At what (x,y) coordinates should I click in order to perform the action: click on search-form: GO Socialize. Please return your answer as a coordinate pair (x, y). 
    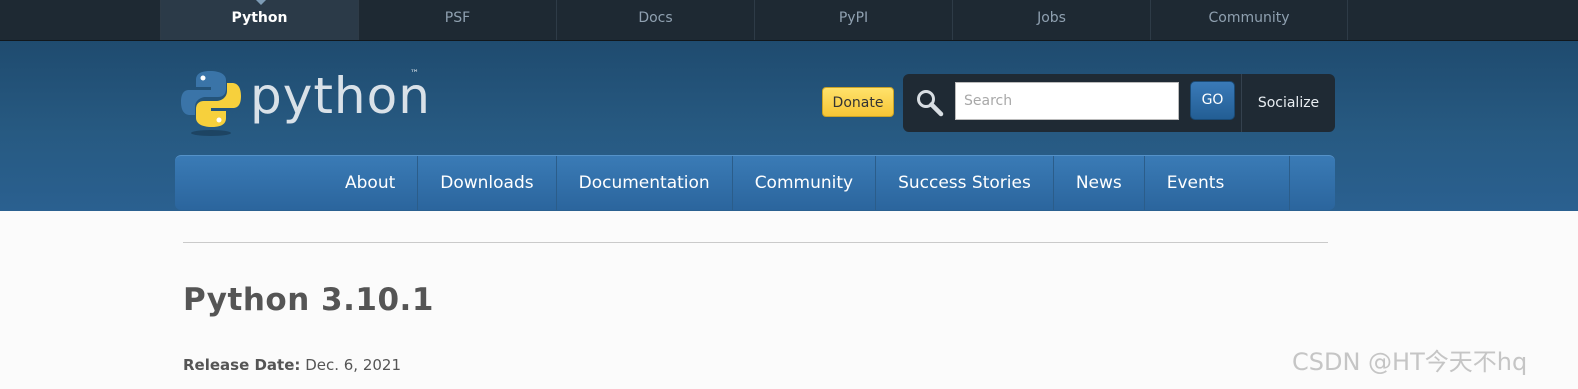
    Looking at the image, I should click on (1119, 103).